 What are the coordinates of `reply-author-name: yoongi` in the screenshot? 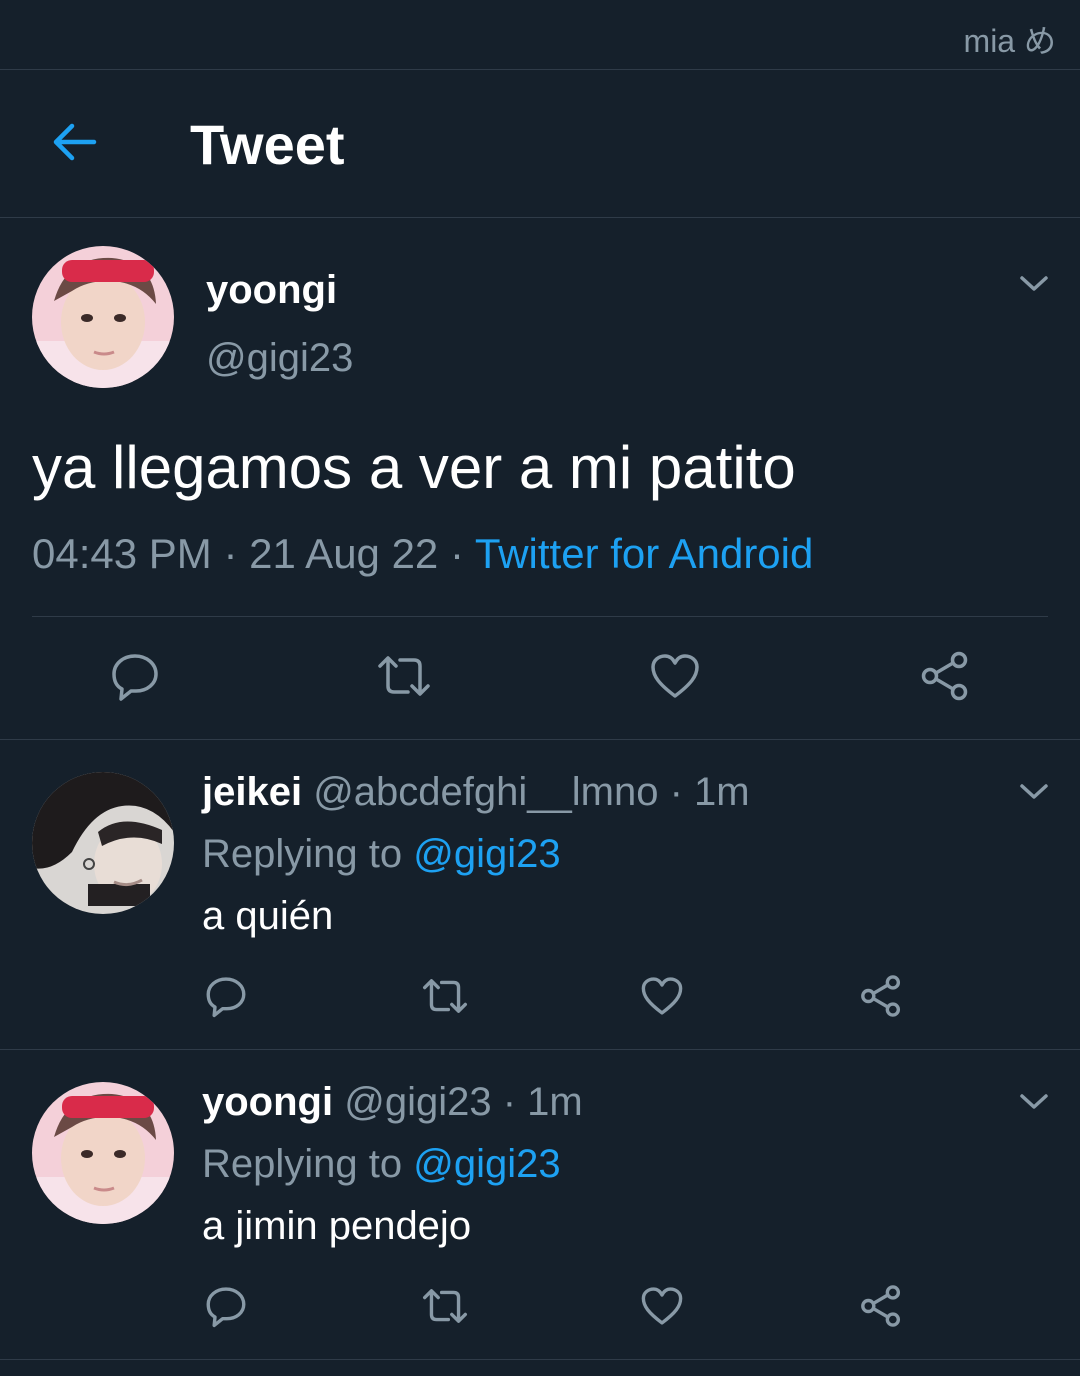 It's located at (267, 1102).